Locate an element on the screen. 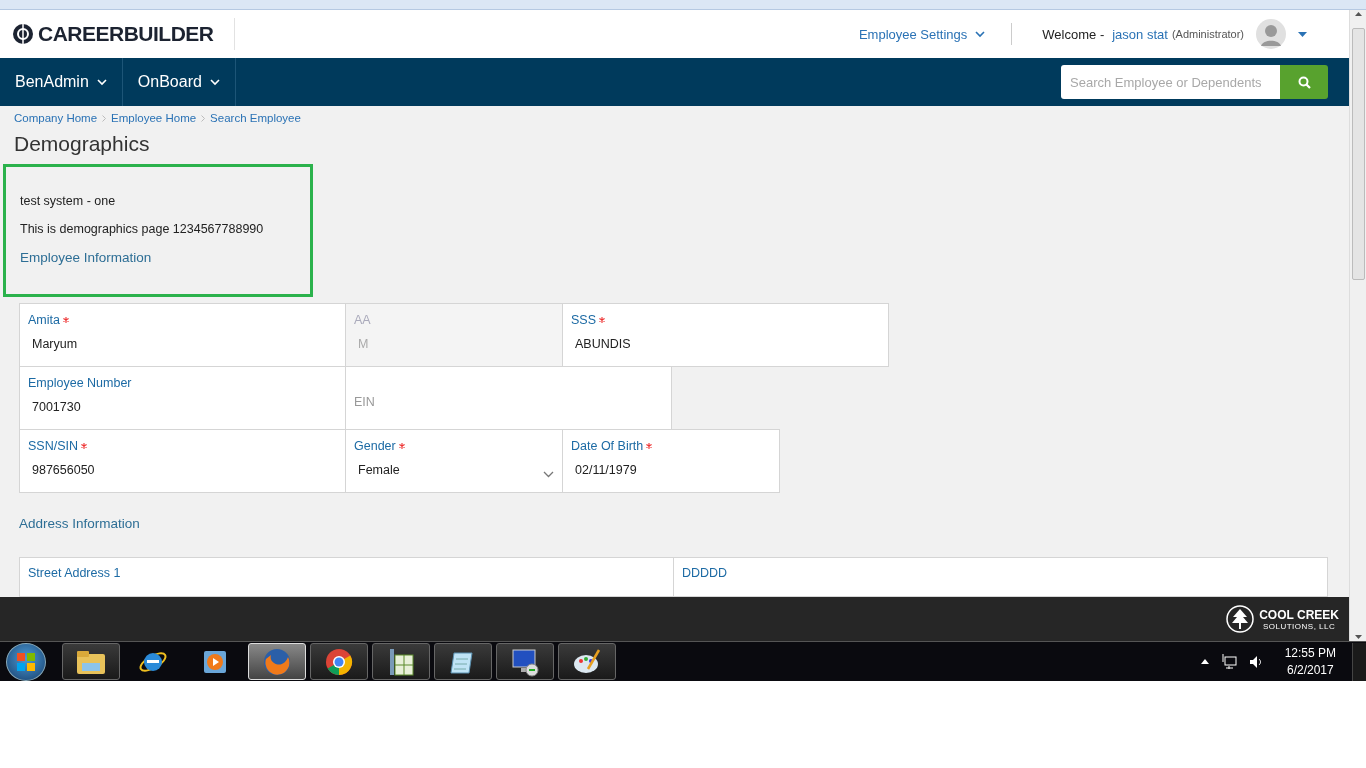 The image size is (1366, 768). brand-name: COOL CREEK is located at coordinates (1299, 614).